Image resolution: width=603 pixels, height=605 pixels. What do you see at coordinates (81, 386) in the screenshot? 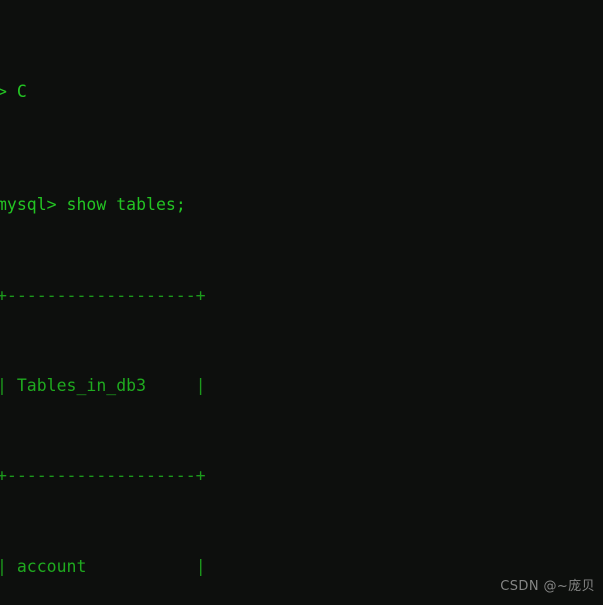
I see `table1-header-tables-in-db3: Tables_in_db3` at bounding box center [81, 386].